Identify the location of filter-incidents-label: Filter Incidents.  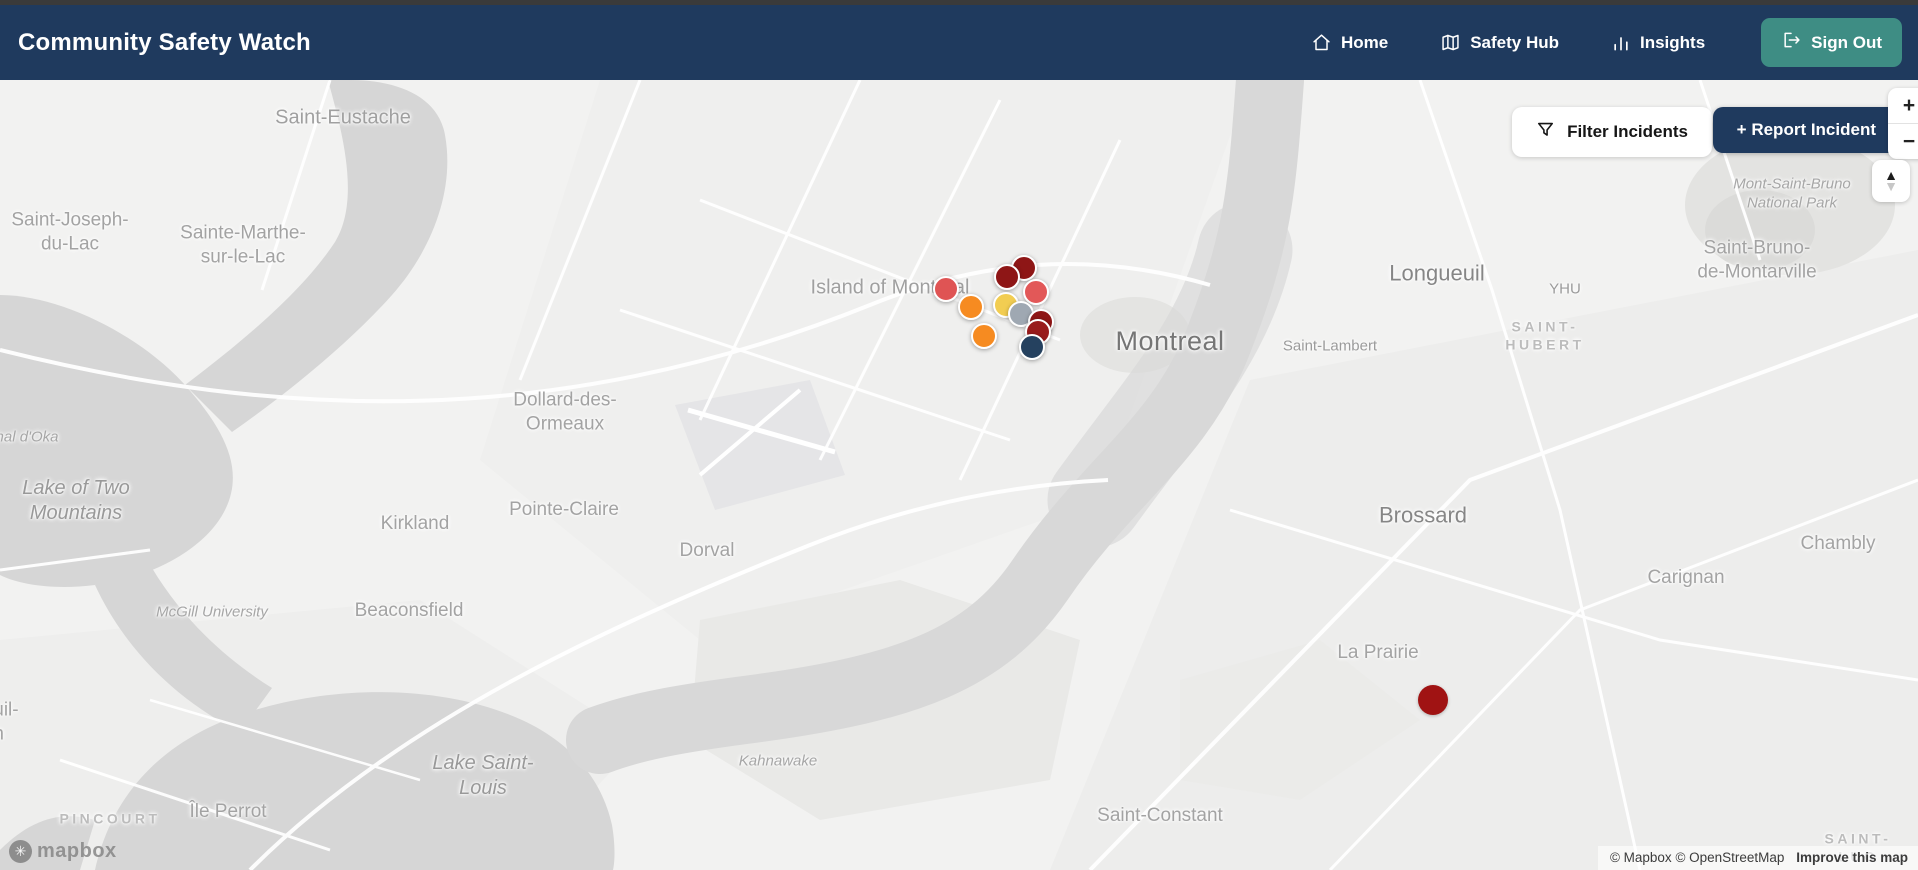
(1627, 131).